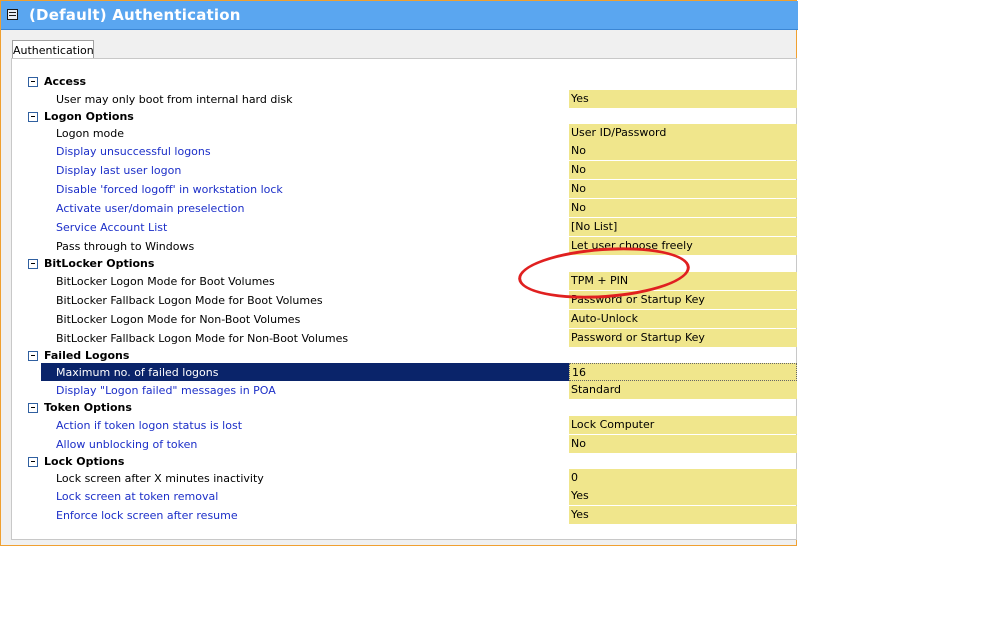  What do you see at coordinates (137, 372) in the screenshot?
I see `property-label: Maximum no. of failed logons` at bounding box center [137, 372].